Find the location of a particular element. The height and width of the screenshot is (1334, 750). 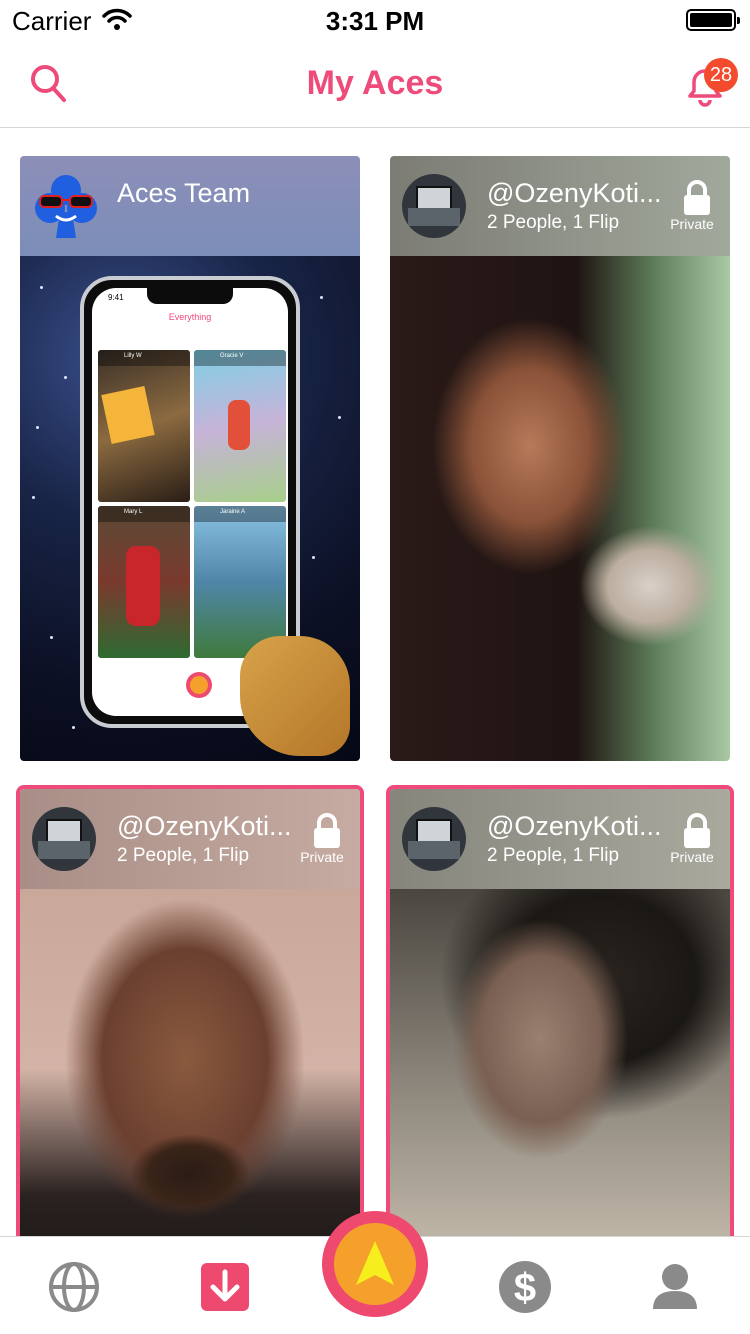

dollar-icon: $ is located at coordinates (525, 1287).